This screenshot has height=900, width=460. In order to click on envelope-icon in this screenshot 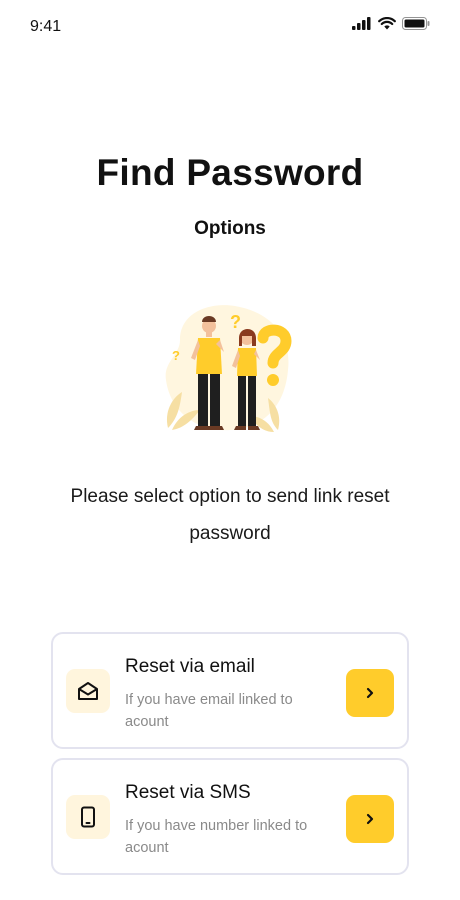, I will do `click(88, 691)`.